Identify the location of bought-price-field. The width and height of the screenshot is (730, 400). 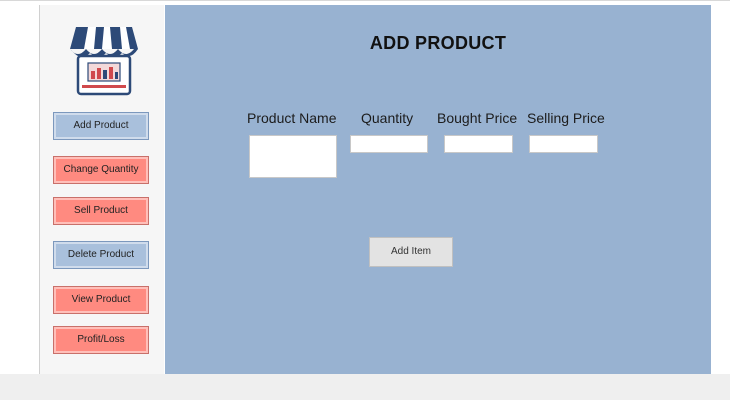
(478, 144).